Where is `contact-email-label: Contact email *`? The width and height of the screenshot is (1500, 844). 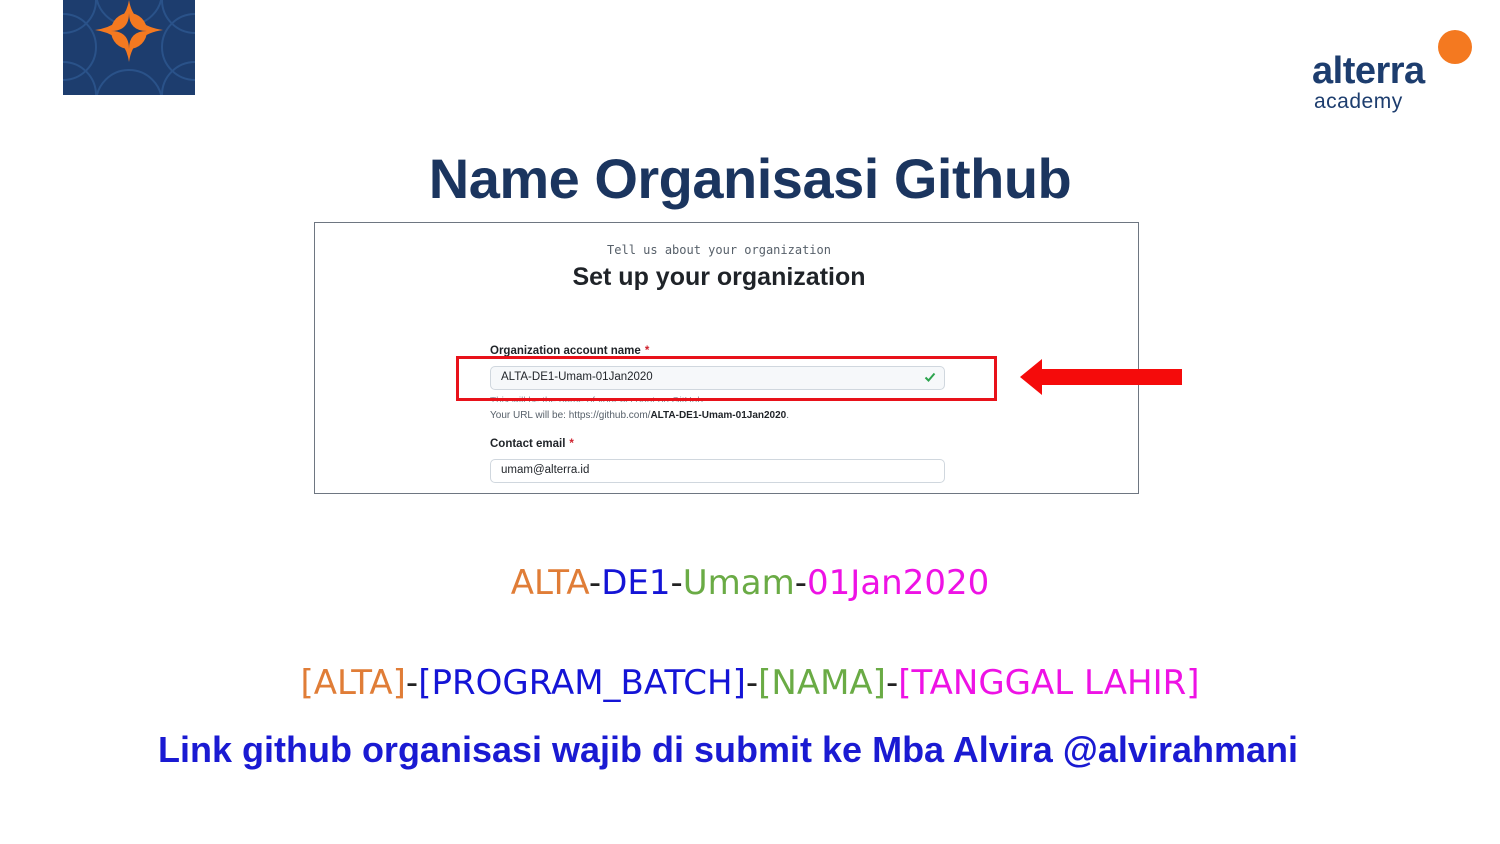 contact-email-label: Contact email * is located at coordinates (532, 444).